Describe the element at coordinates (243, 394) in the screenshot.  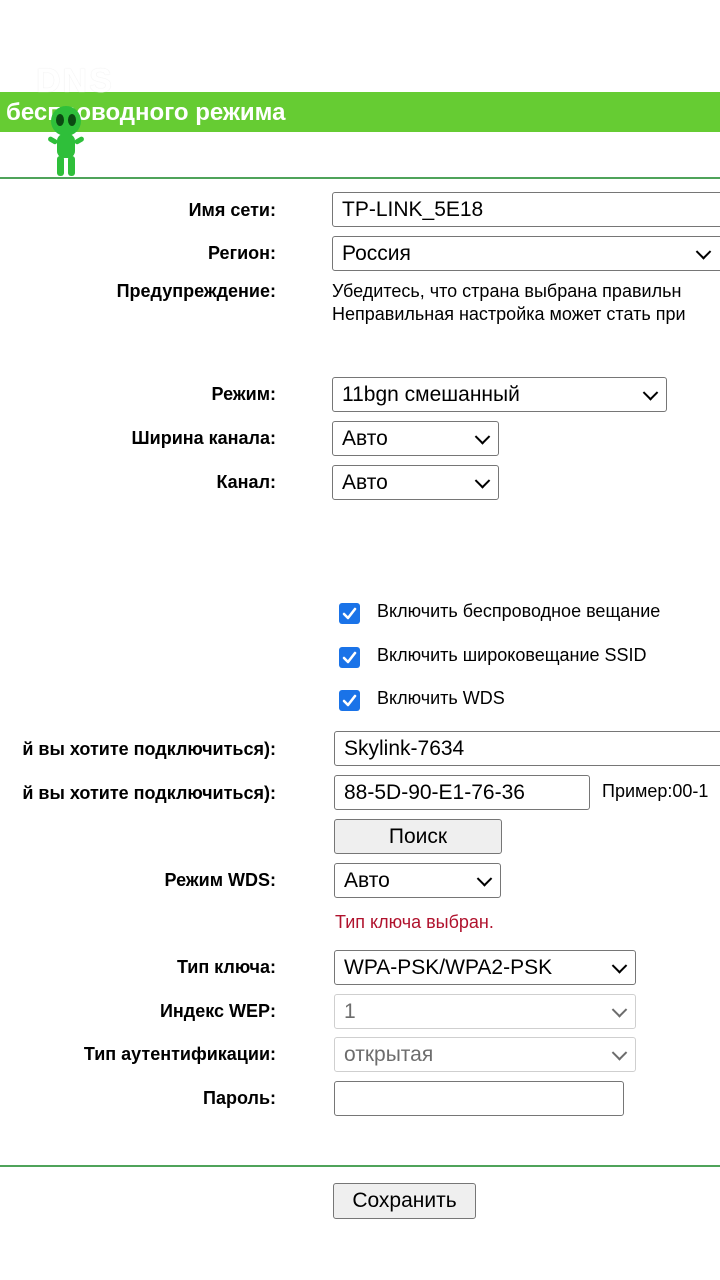
I see `mode-label: Режим:` at that location.